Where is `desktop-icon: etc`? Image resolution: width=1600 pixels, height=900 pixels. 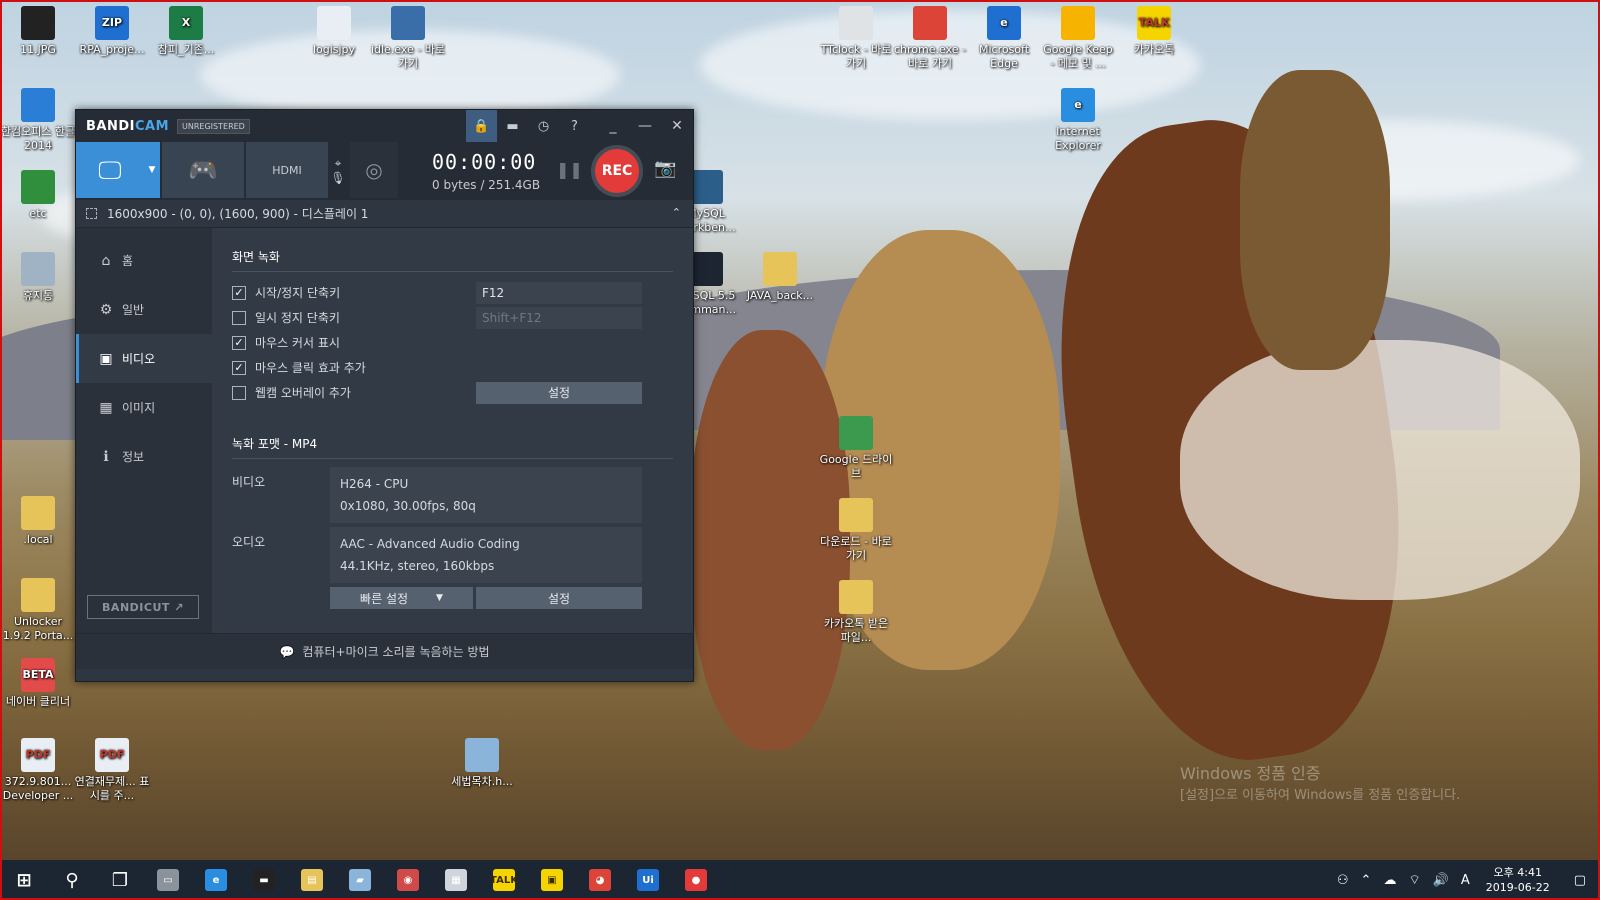 desktop-icon: etc is located at coordinates (38, 195).